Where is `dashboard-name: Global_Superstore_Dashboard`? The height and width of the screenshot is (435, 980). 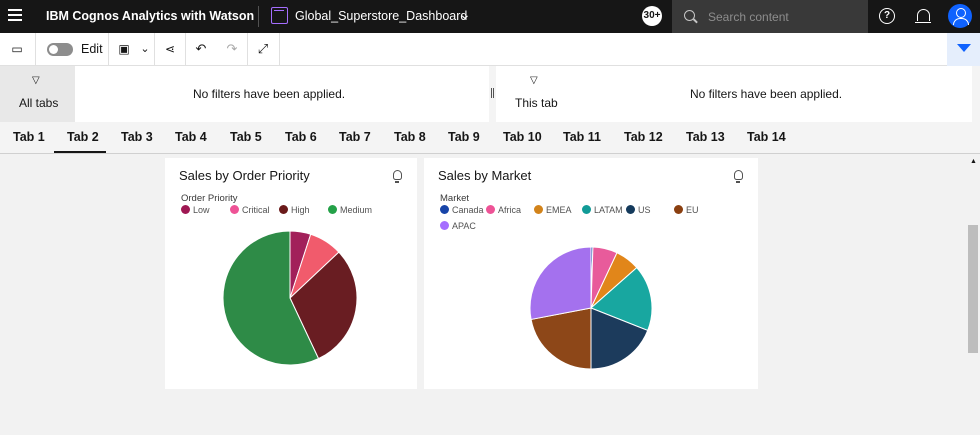 dashboard-name: Global_Superstore_Dashboard is located at coordinates (381, 16).